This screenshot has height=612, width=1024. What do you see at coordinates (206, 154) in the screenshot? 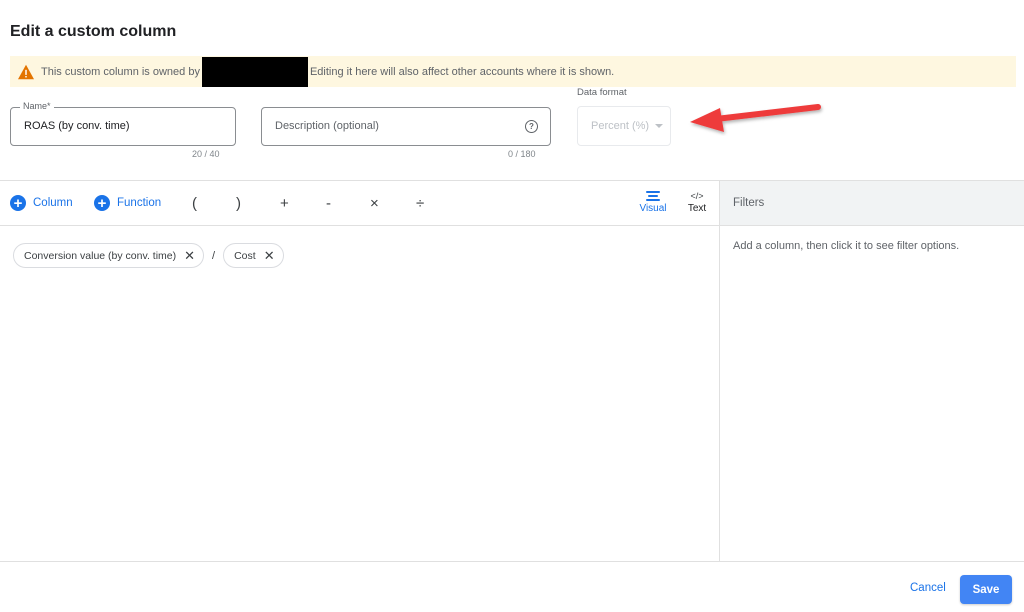
I see `name-char-counter: 20 / 40` at bounding box center [206, 154].